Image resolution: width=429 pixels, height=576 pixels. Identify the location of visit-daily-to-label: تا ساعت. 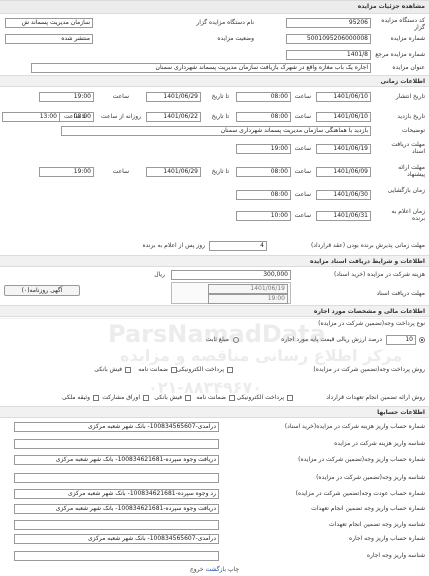
(75, 116).